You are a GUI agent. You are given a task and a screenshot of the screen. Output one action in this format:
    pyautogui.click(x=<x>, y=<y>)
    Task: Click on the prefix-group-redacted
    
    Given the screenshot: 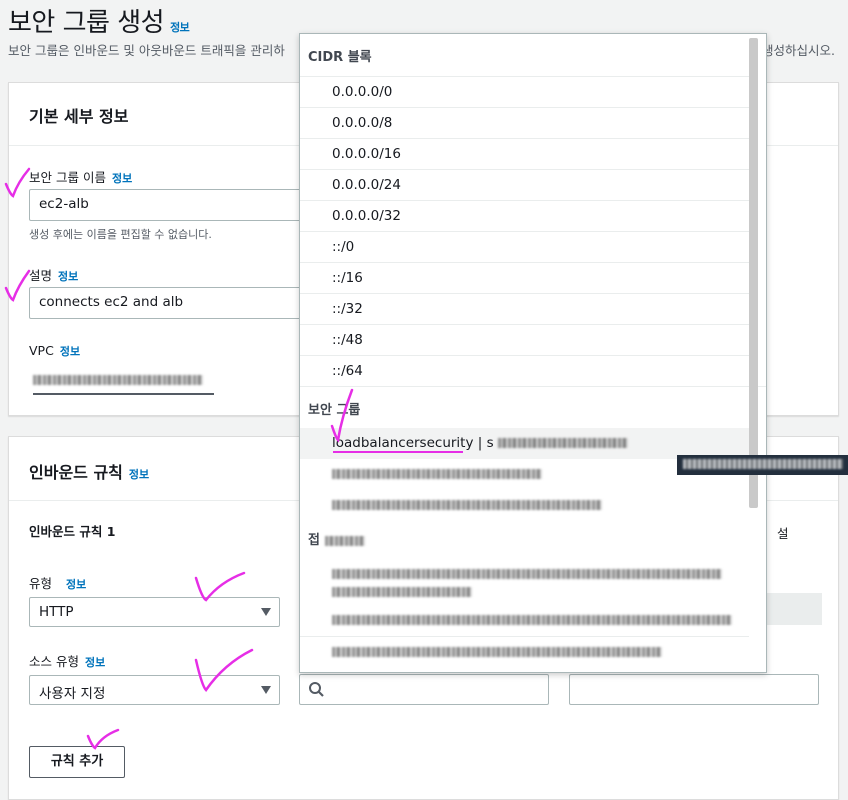 What is the action you would take?
    pyautogui.click(x=344, y=540)
    